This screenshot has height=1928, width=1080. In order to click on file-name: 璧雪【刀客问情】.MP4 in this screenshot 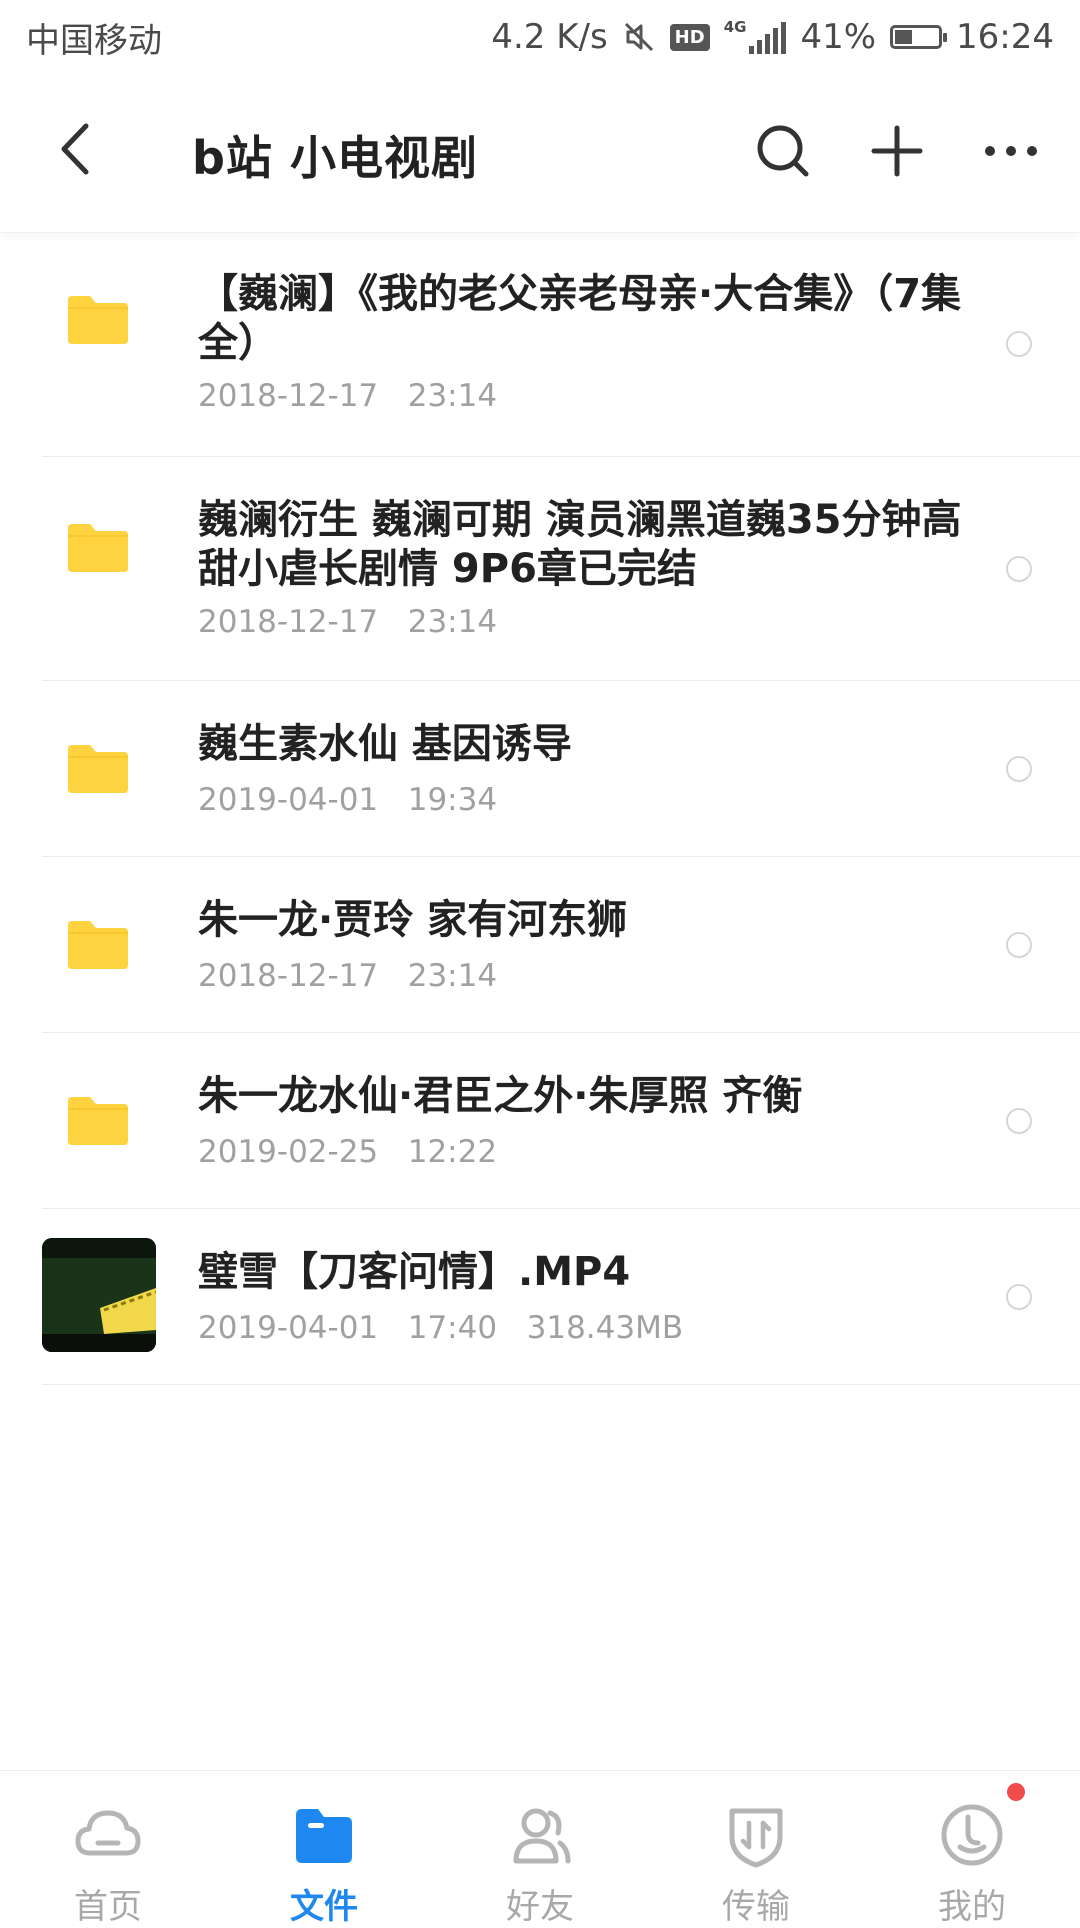, I will do `click(414, 1272)`.